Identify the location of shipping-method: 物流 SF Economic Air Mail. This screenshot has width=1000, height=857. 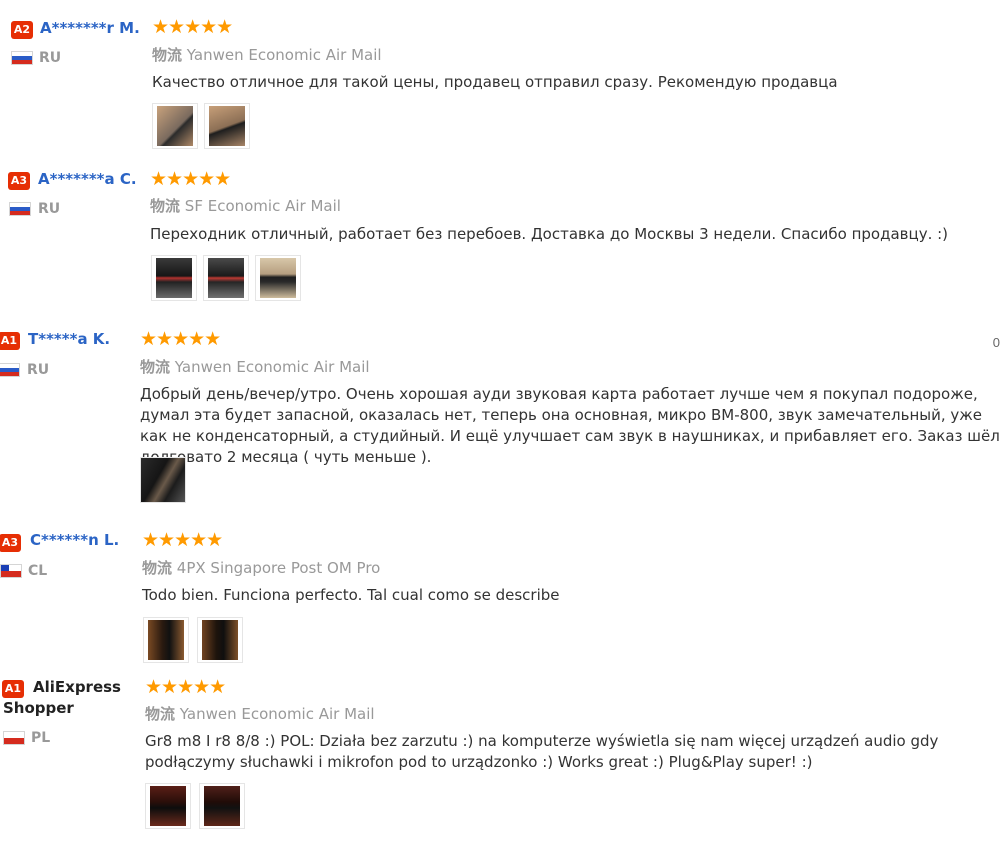
(245, 205).